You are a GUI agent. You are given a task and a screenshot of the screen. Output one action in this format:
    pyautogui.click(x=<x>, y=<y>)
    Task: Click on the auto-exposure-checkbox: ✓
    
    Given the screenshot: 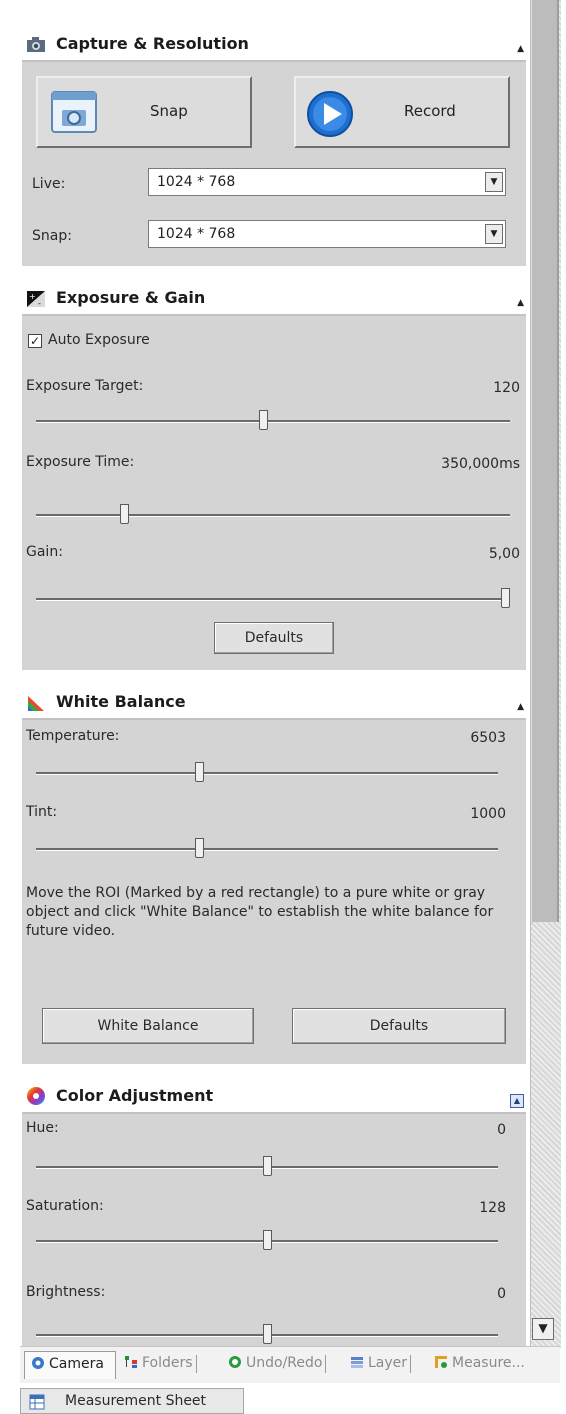 What is the action you would take?
    pyautogui.click(x=35, y=341)
    